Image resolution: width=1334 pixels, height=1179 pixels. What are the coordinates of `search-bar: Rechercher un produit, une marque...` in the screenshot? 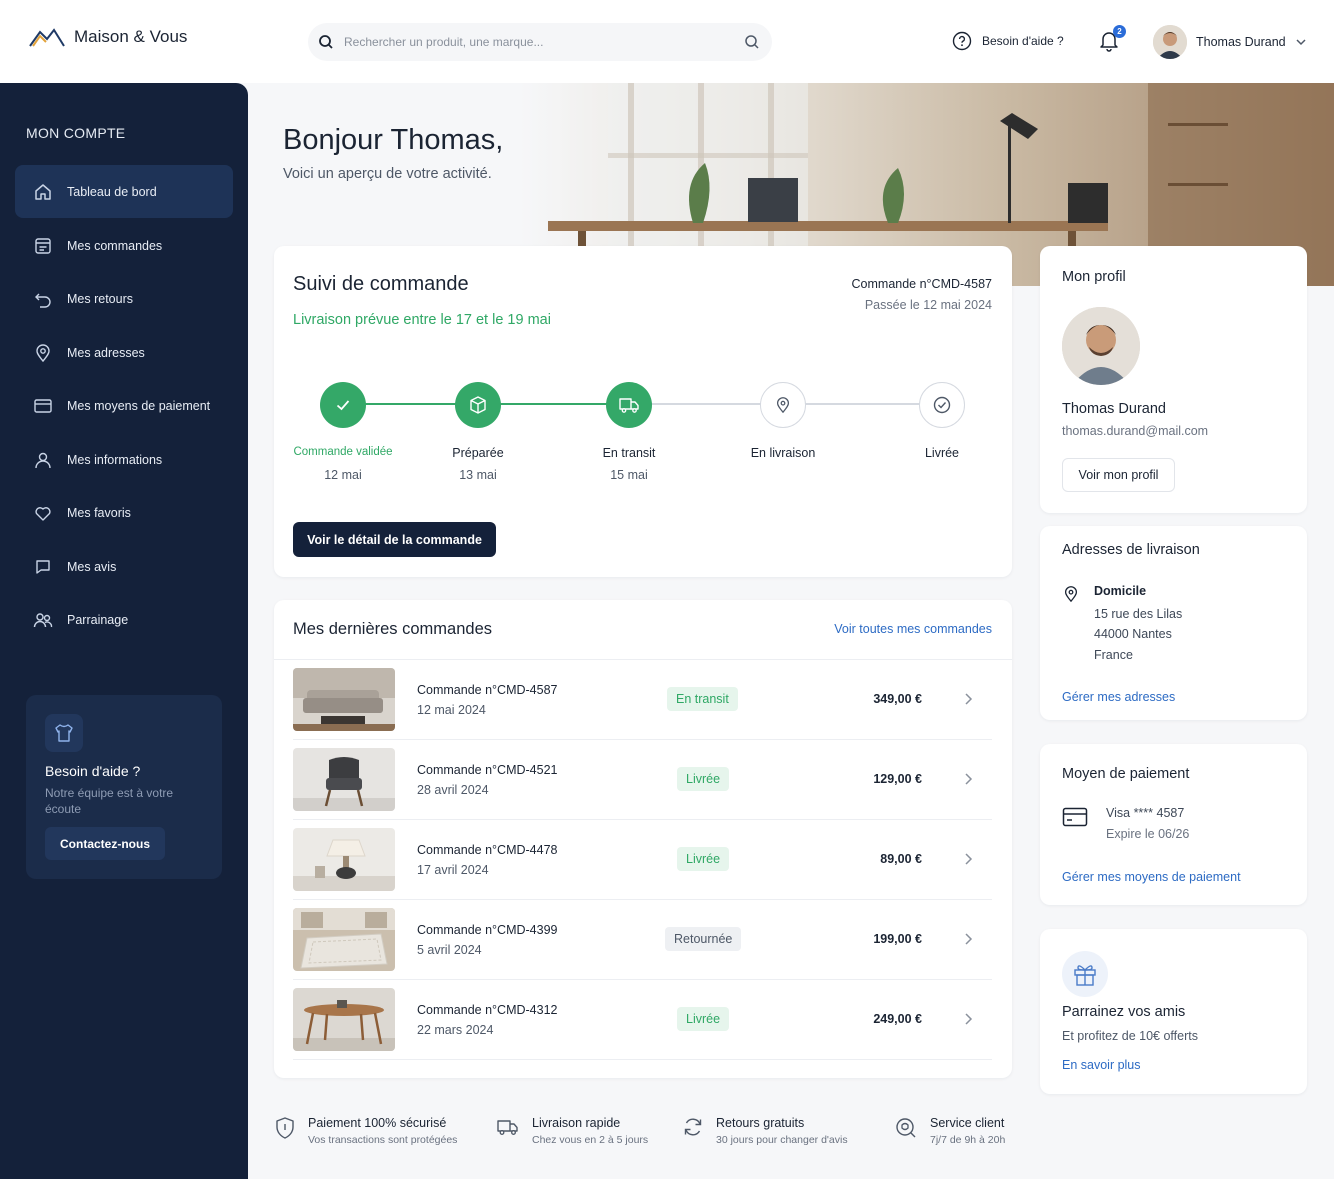 It's located at (540, 42).